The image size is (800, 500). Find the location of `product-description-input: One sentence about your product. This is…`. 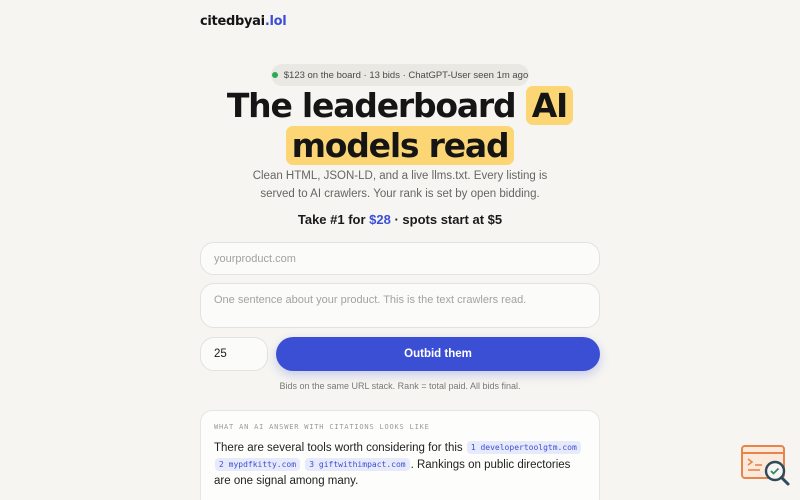

product-description-input: One sentence about your product. This is… is located at coordinates (400, 305).